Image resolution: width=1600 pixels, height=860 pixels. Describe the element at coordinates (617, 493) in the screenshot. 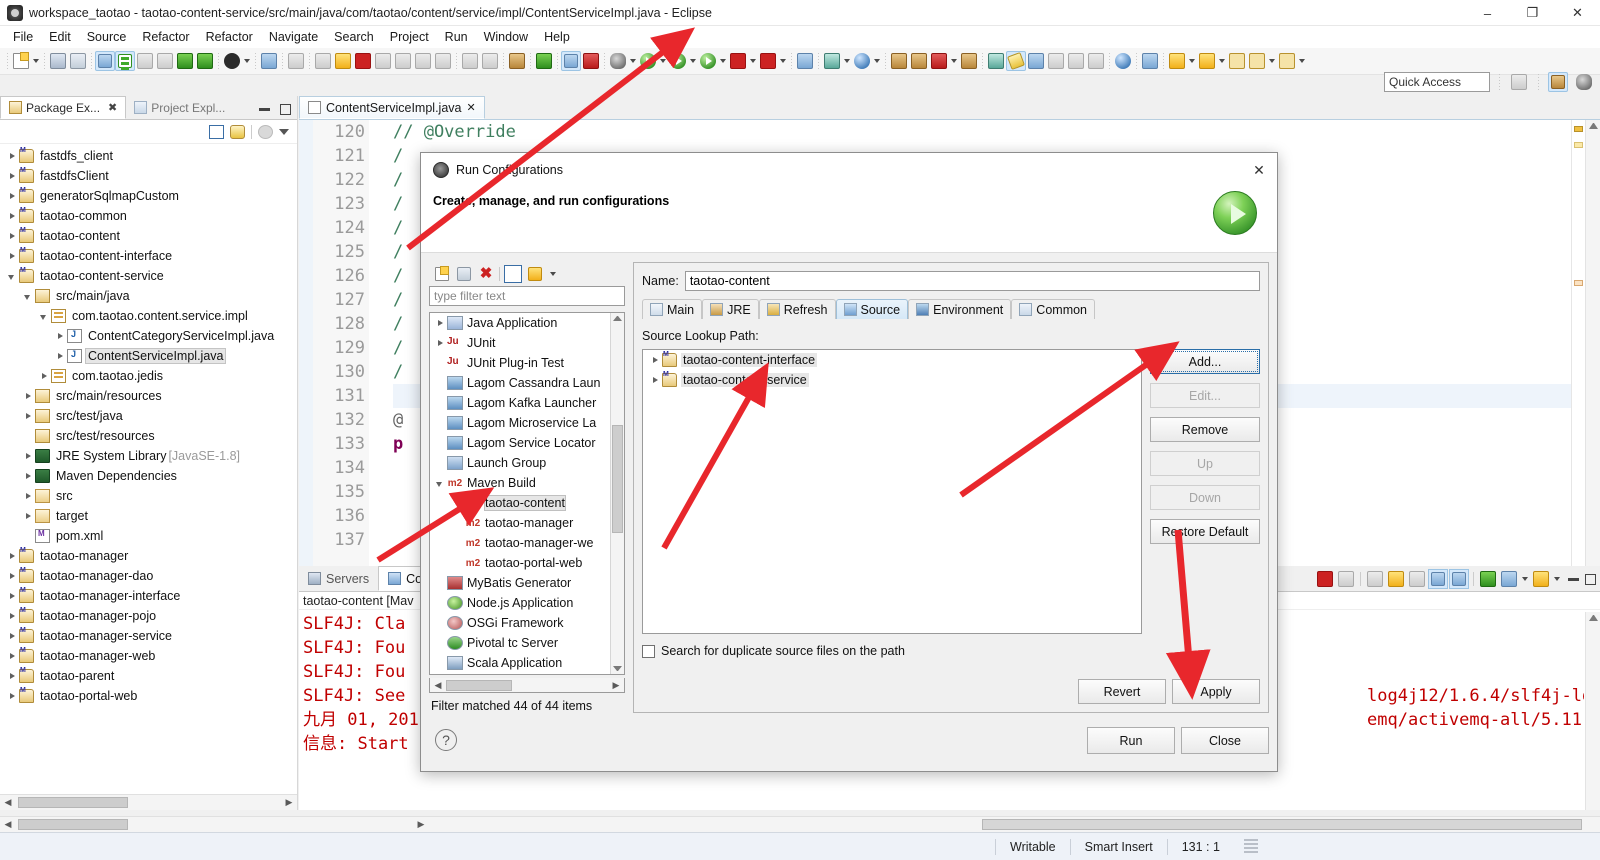

I see `configurations-vscrollbar` at that location.